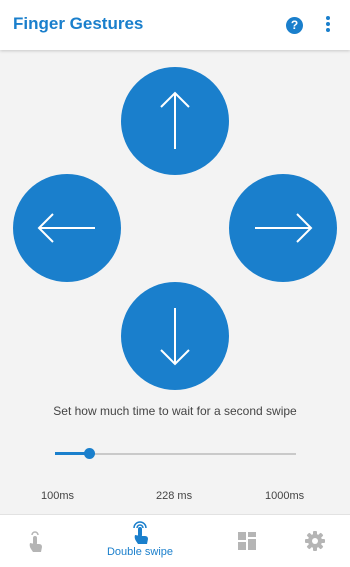 This screenshot has width=350, height=567. I want to click on gear-icon, so click(315, 541).